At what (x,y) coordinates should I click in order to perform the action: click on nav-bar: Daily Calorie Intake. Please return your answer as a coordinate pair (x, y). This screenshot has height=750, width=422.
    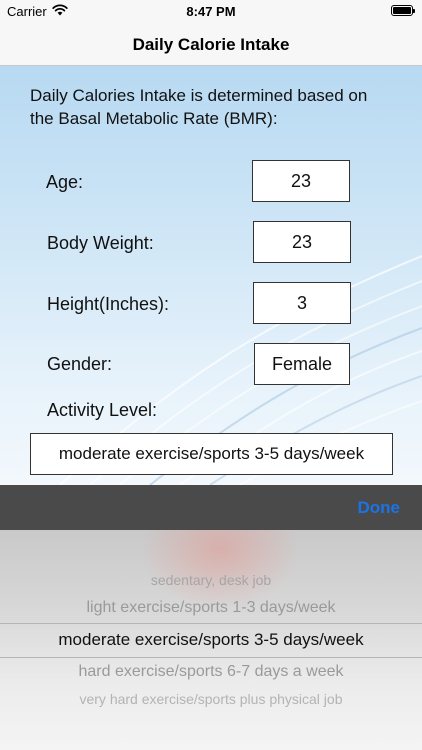
    Looking at the image, I should click on (211, 44).